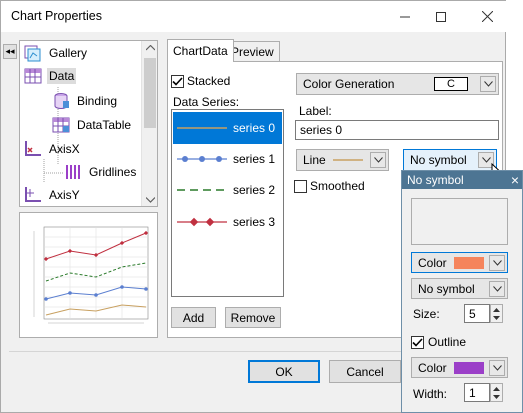  I want to click on symbol-color-combo: Color, so click(459, 262).